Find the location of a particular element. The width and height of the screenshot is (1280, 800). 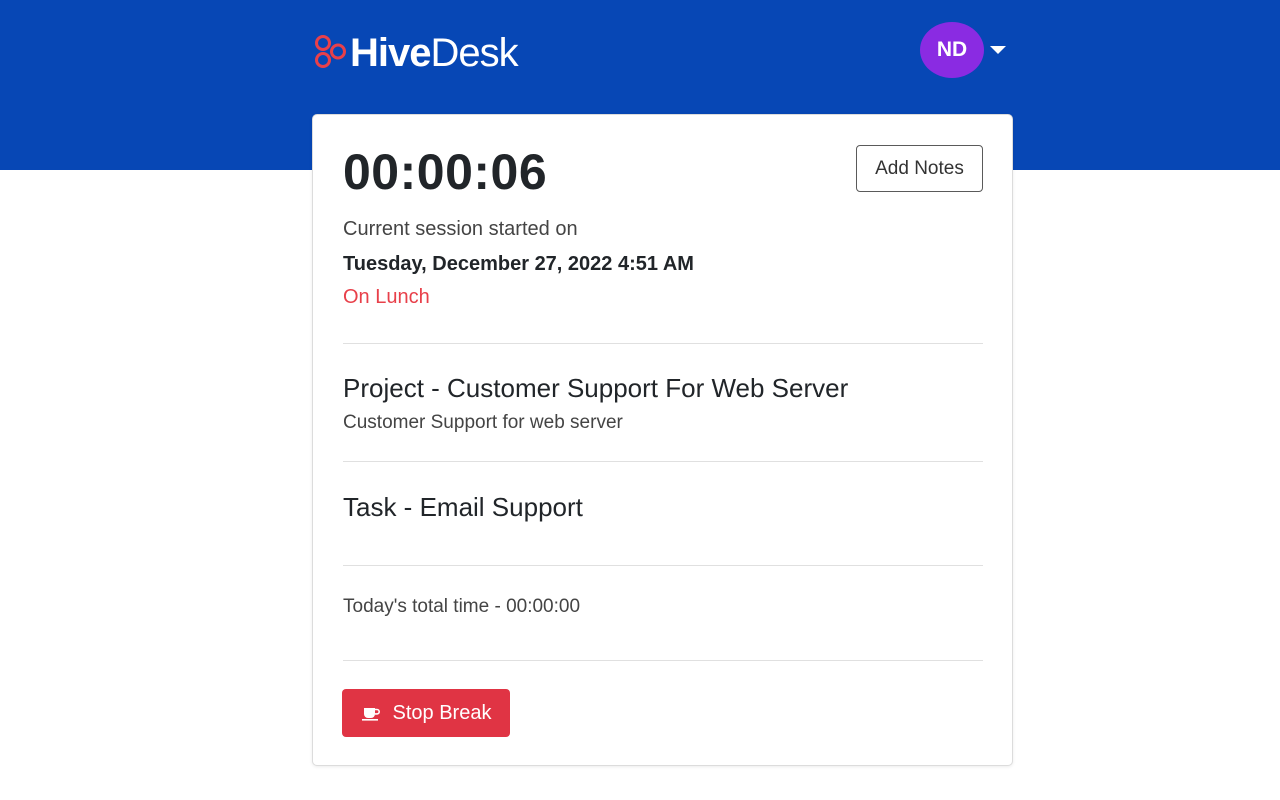

session-timer: 00:00:06 is located at coordinates (445, 172).